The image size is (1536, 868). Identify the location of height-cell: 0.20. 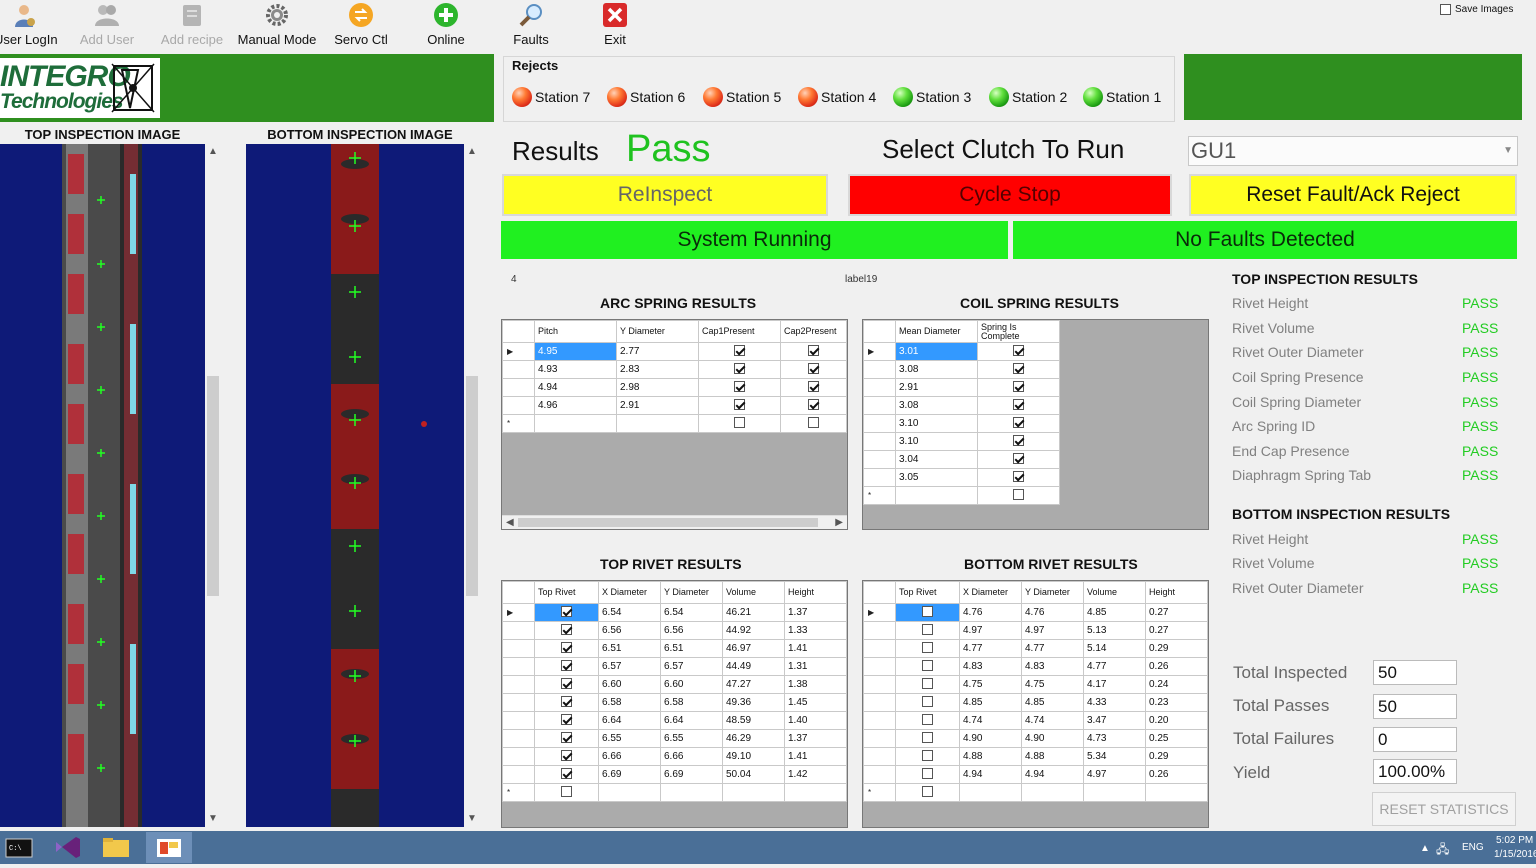
(1176, 720).